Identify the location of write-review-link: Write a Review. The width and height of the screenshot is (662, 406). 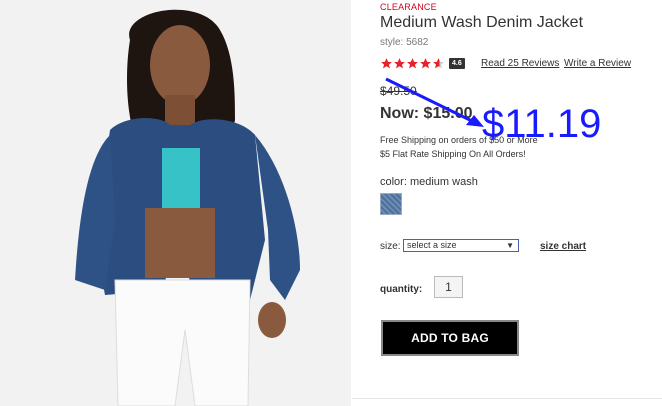
(597, 63).